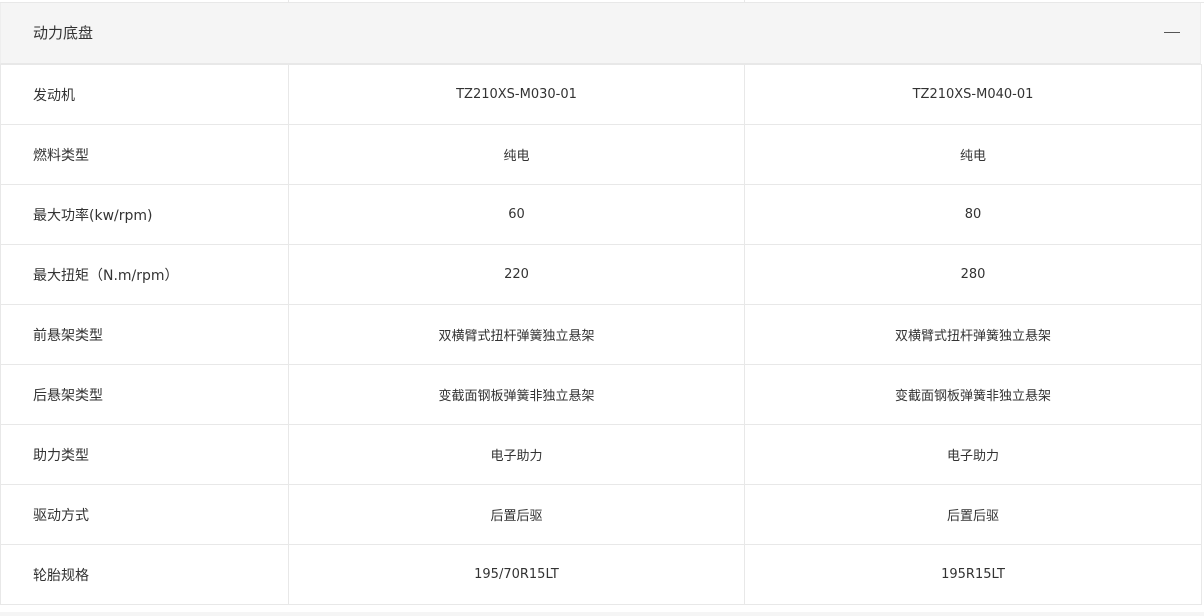  I want to click on table-row: 轮胎规格 195/70R15LT 195R15LT, so click(601, 574).